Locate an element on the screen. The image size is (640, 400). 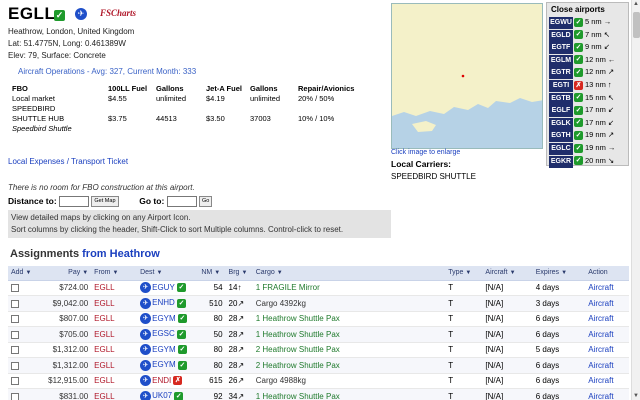
close-airport-row: EGLF ✓ 17 nm ↙ is located at coordinates (588, 111).